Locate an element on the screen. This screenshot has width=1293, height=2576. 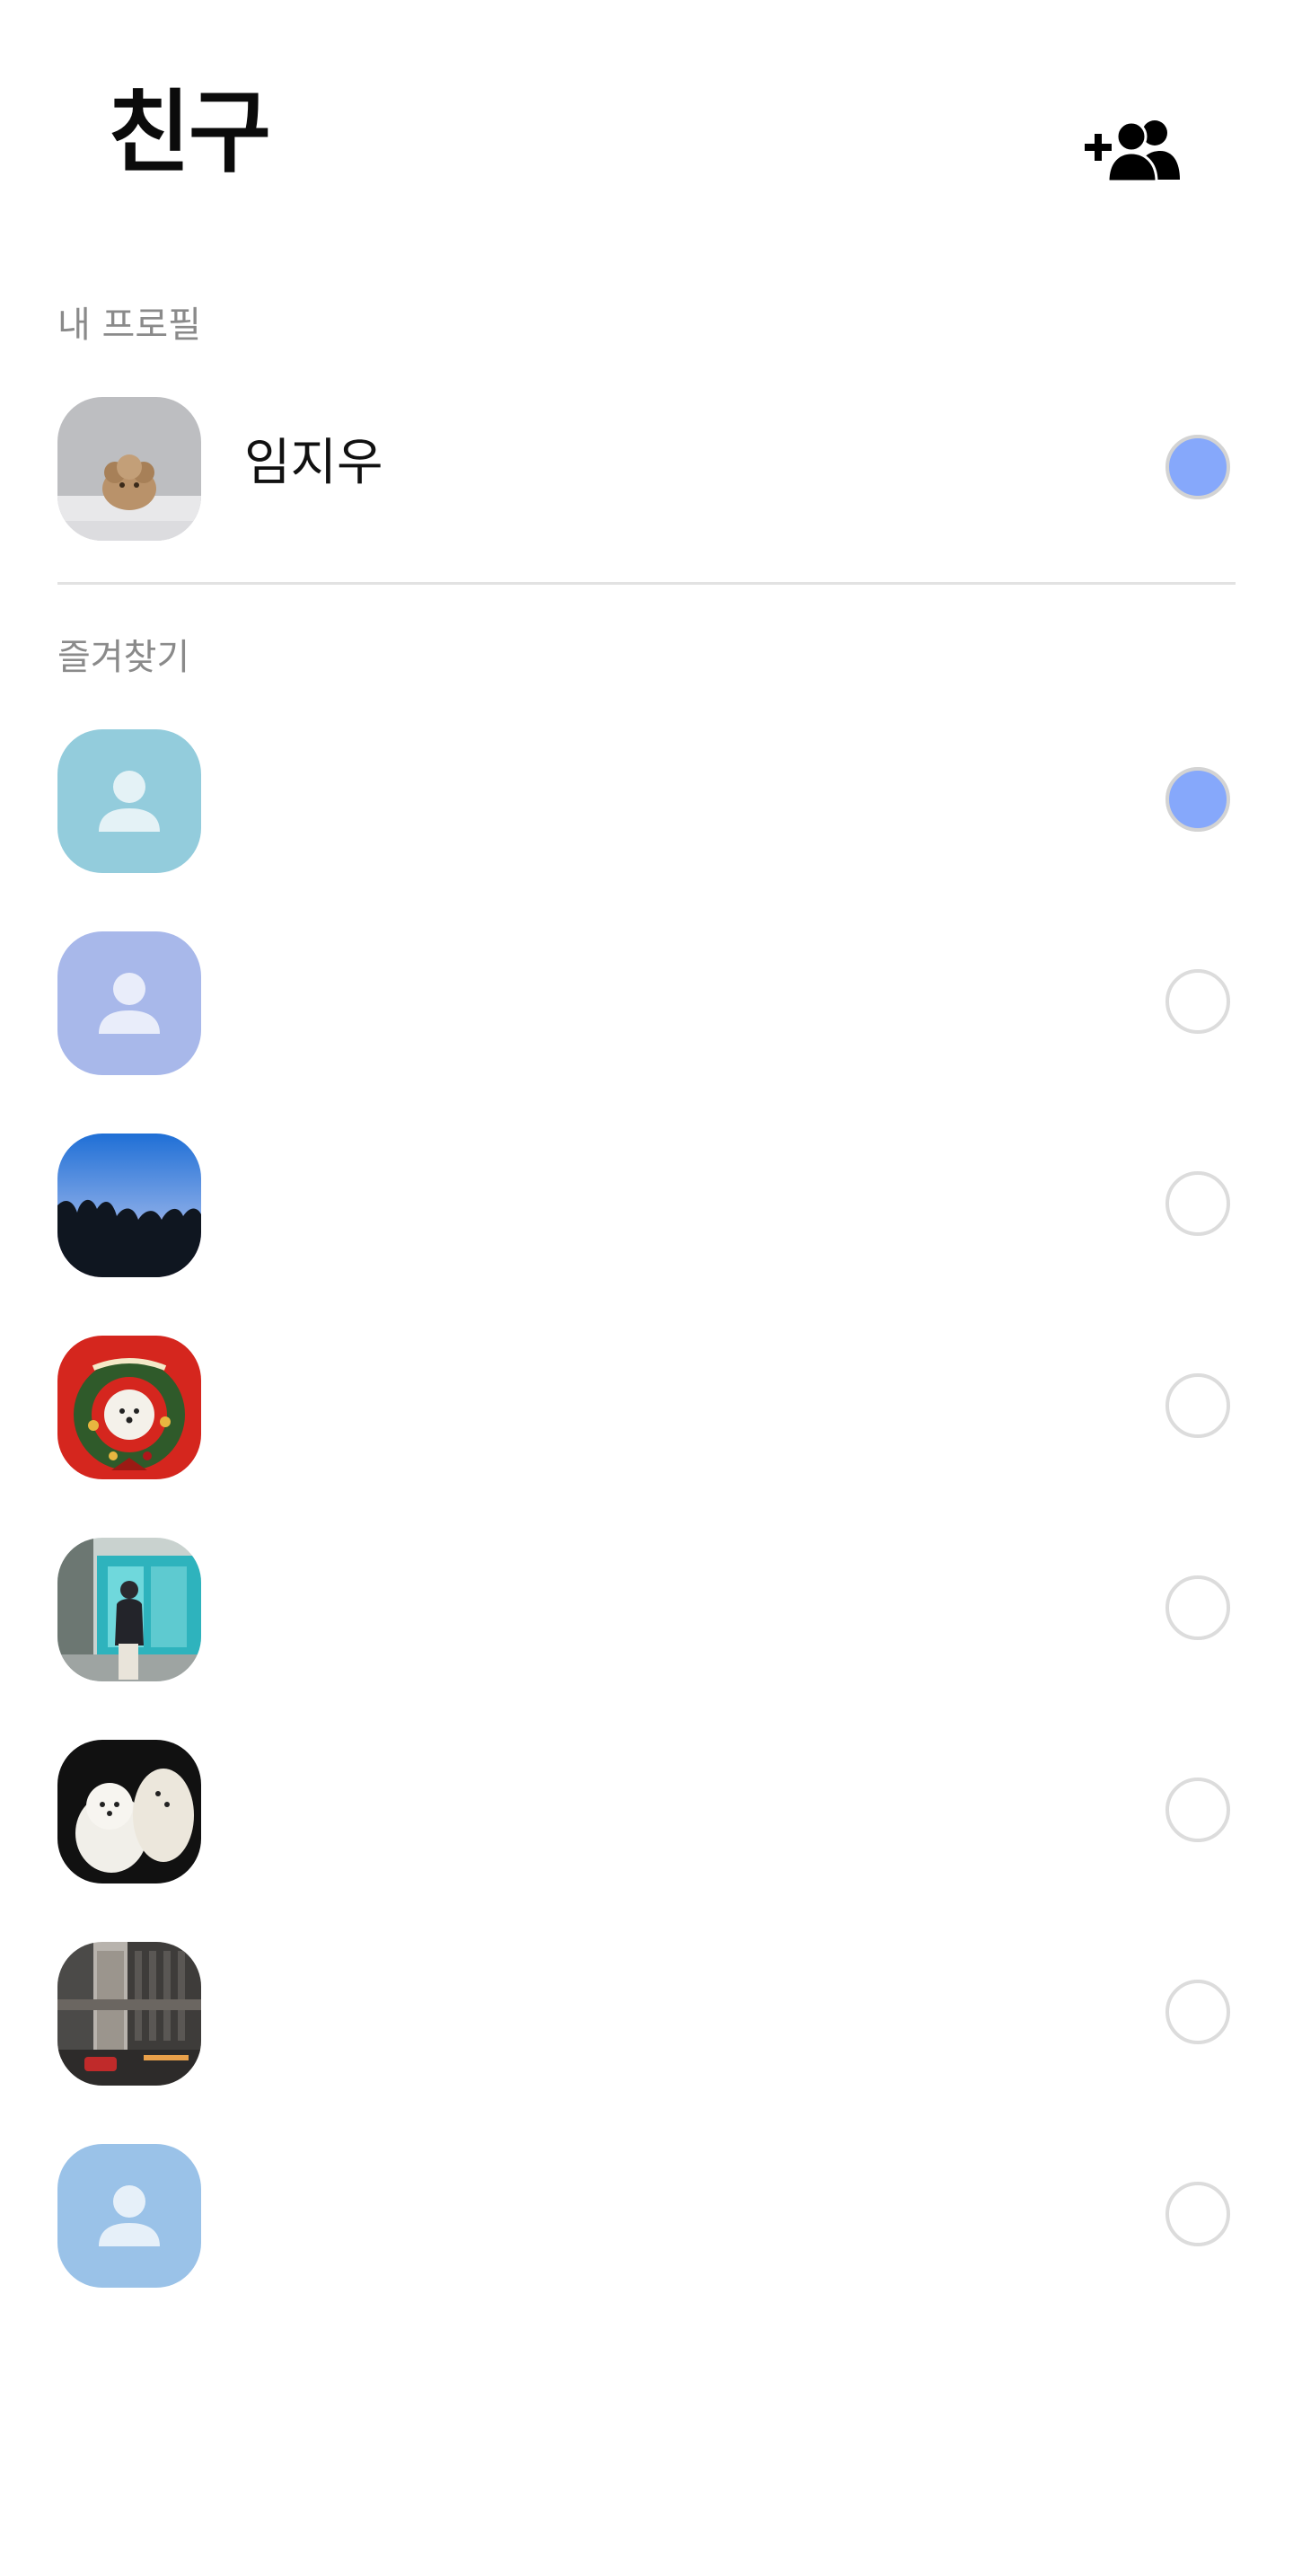
my-profile-name: 임지우 is located at coordinates (313, 463).